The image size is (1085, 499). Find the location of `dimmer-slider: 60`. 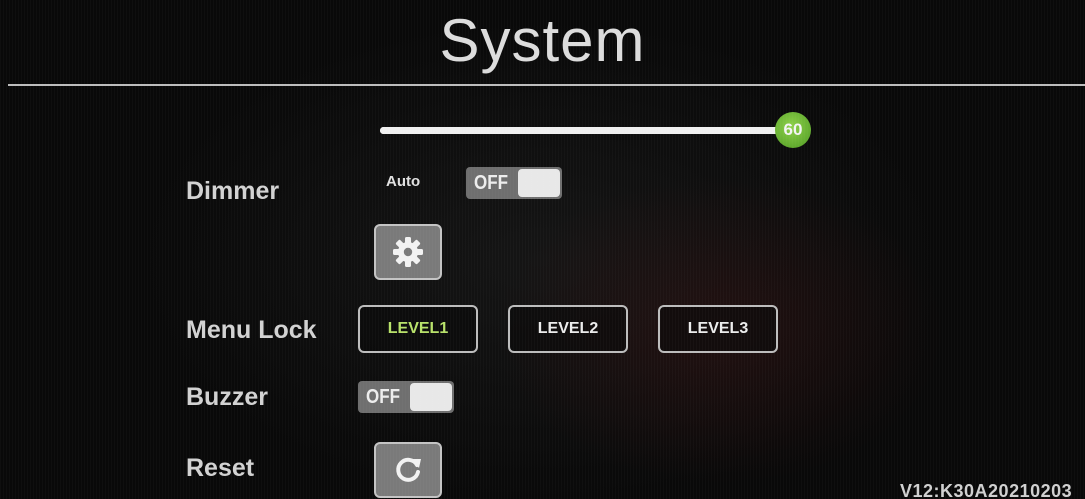

dimmer-slider: 60 is located at coordinates (610, 130).